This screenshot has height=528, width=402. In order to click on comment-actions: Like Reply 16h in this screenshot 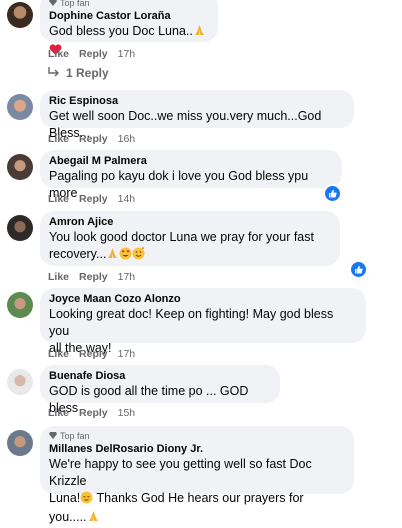, I will do `click(91, 139)`.